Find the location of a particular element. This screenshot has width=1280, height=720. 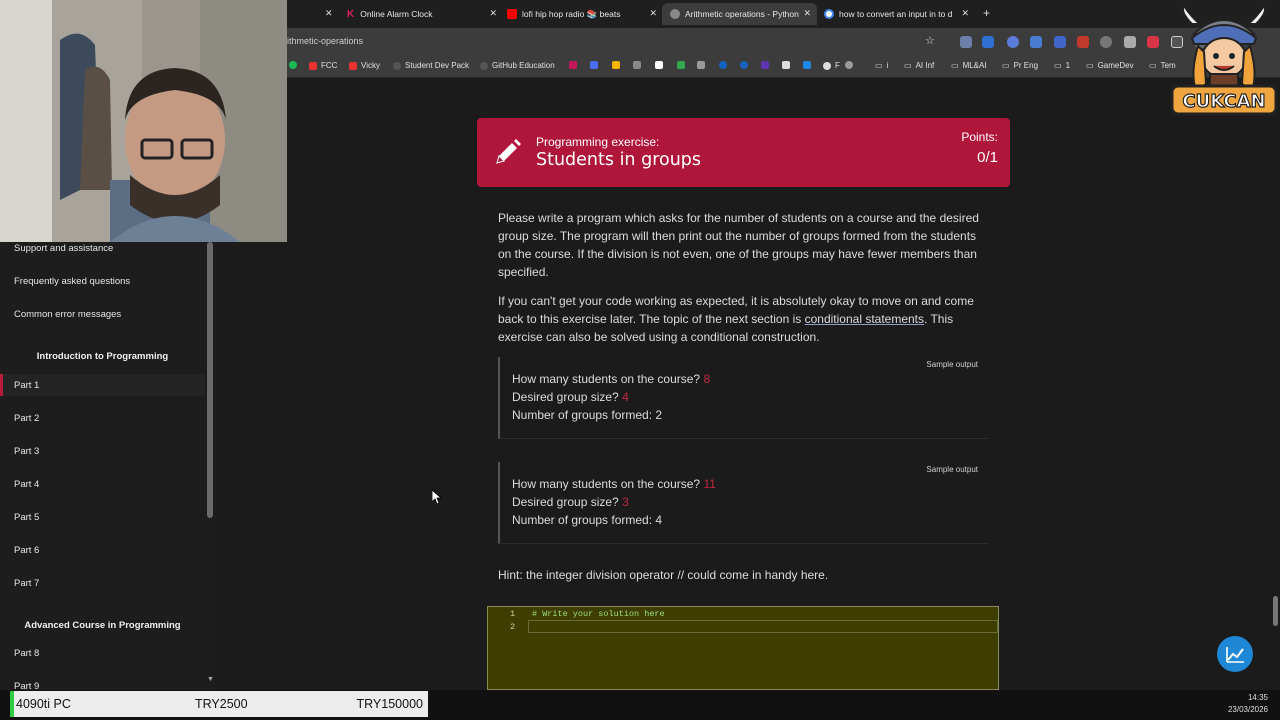

folder-ai-inf: ▭ AI Inf is located at coordinates (919, 65).